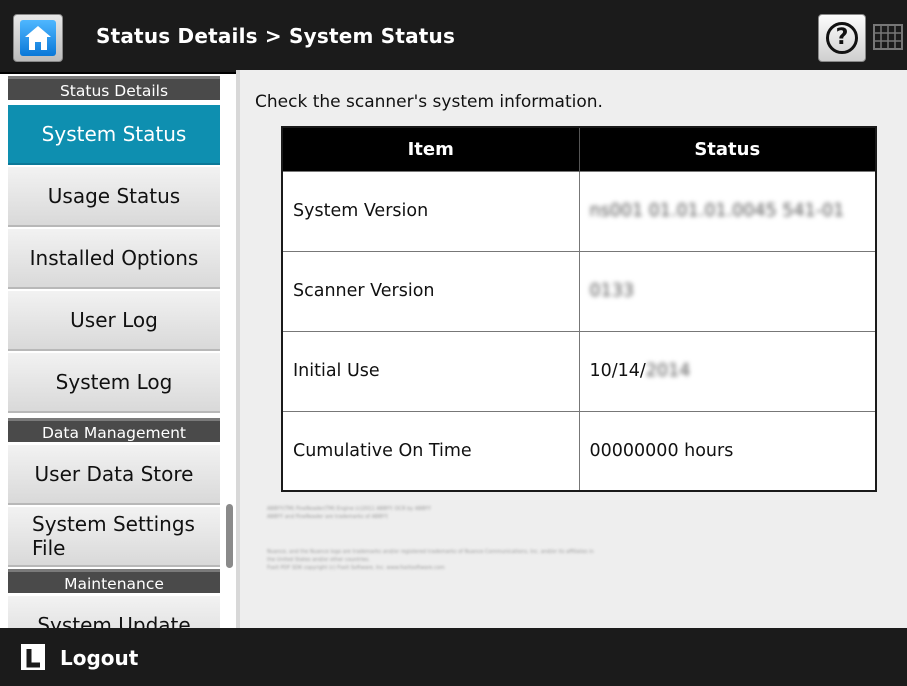 This screenshot has width=907, height=686. I want to click on sidebar-section-maintenance: Maintenance, so click(114, 581).